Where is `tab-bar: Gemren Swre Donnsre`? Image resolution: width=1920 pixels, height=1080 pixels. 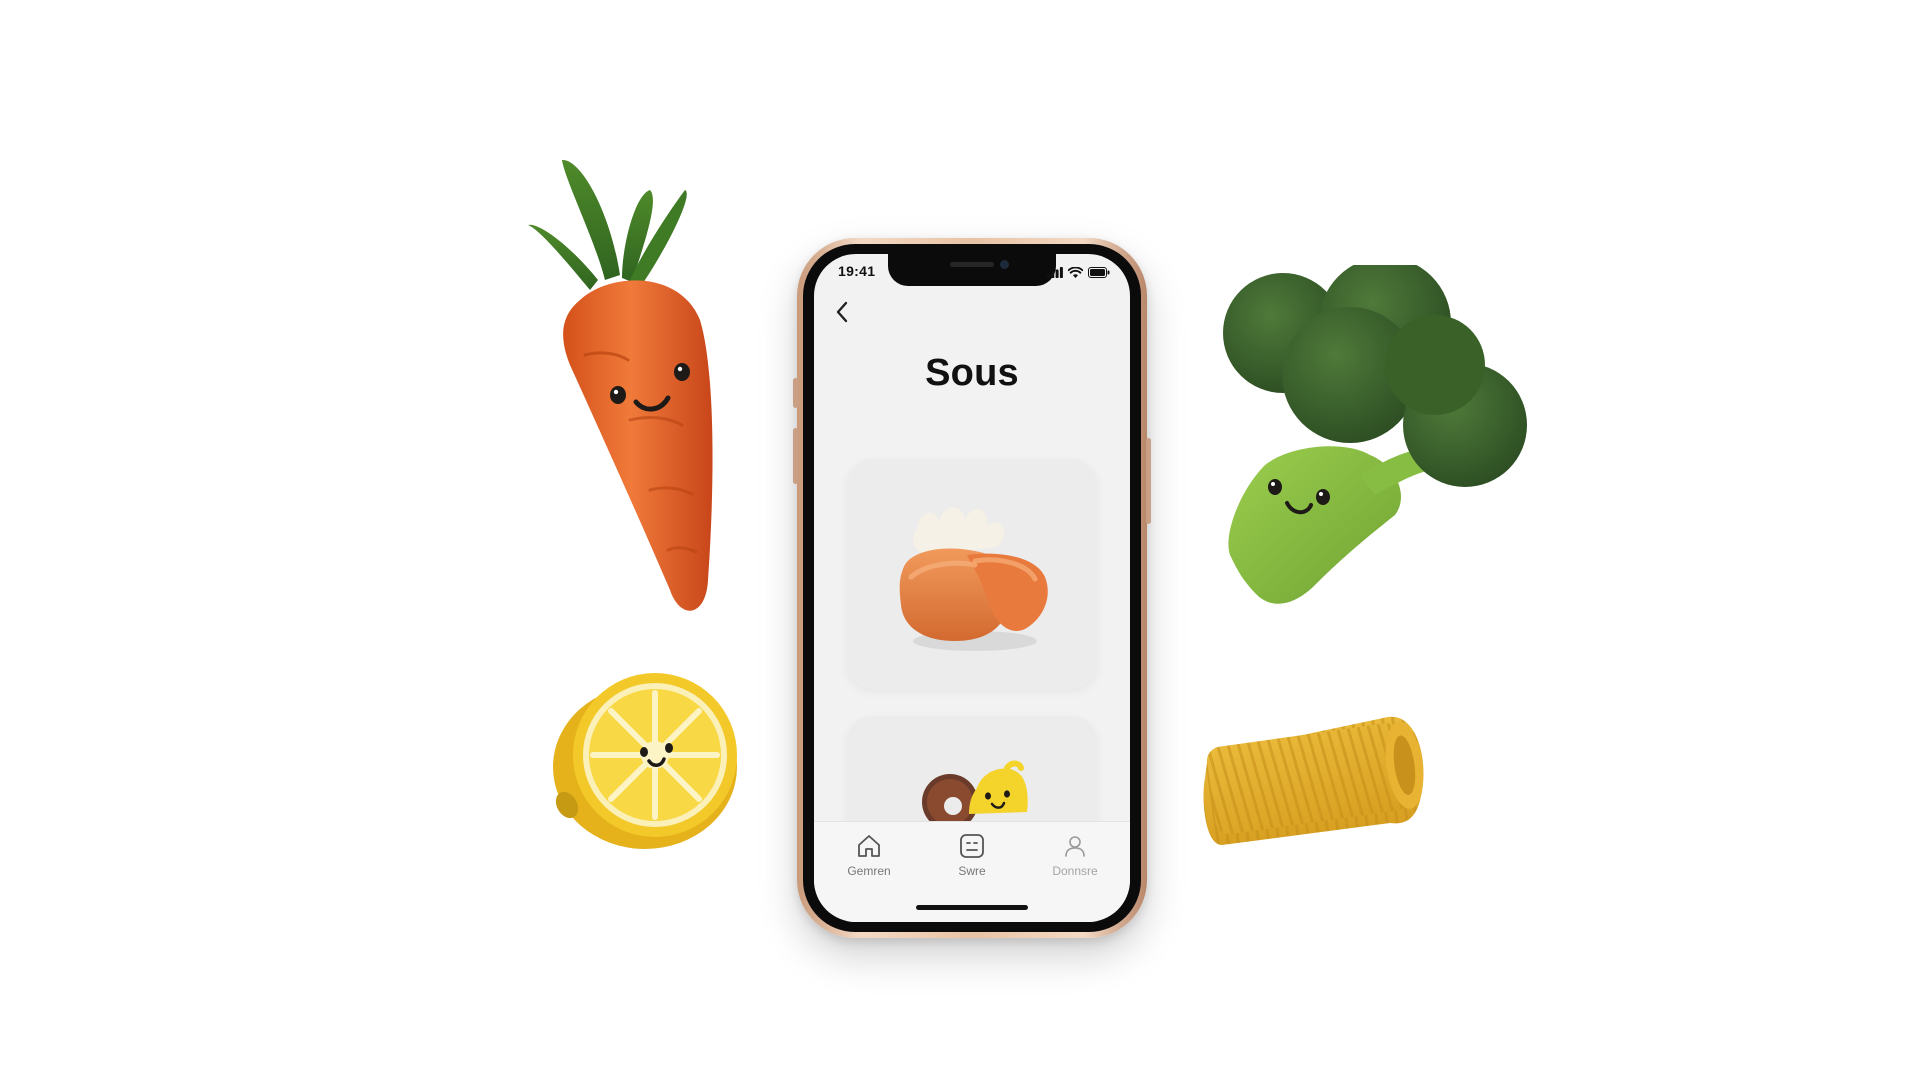 tab-bar: Gemren Swre Donnsre is located at coordinates (972, 871).